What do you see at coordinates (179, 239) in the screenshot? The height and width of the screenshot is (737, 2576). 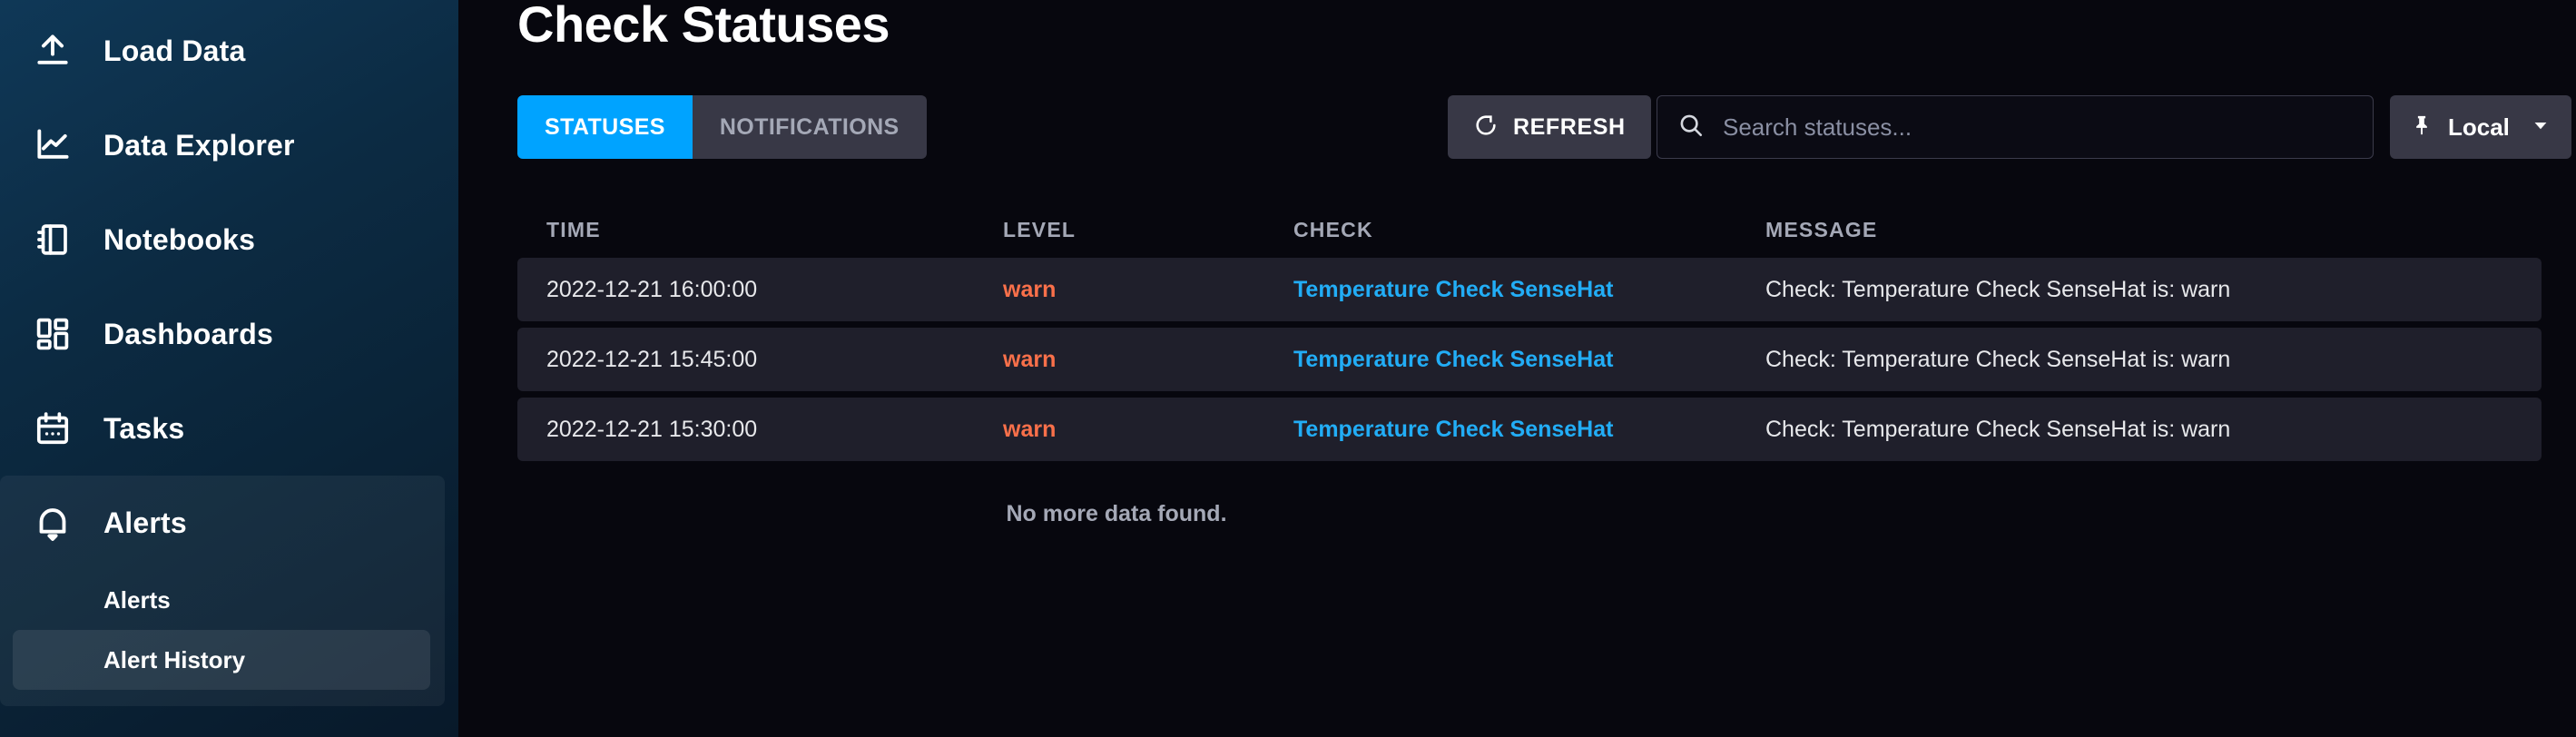 I see `sidebar-item-label: Notebooks` at bounding box center [179, 239].